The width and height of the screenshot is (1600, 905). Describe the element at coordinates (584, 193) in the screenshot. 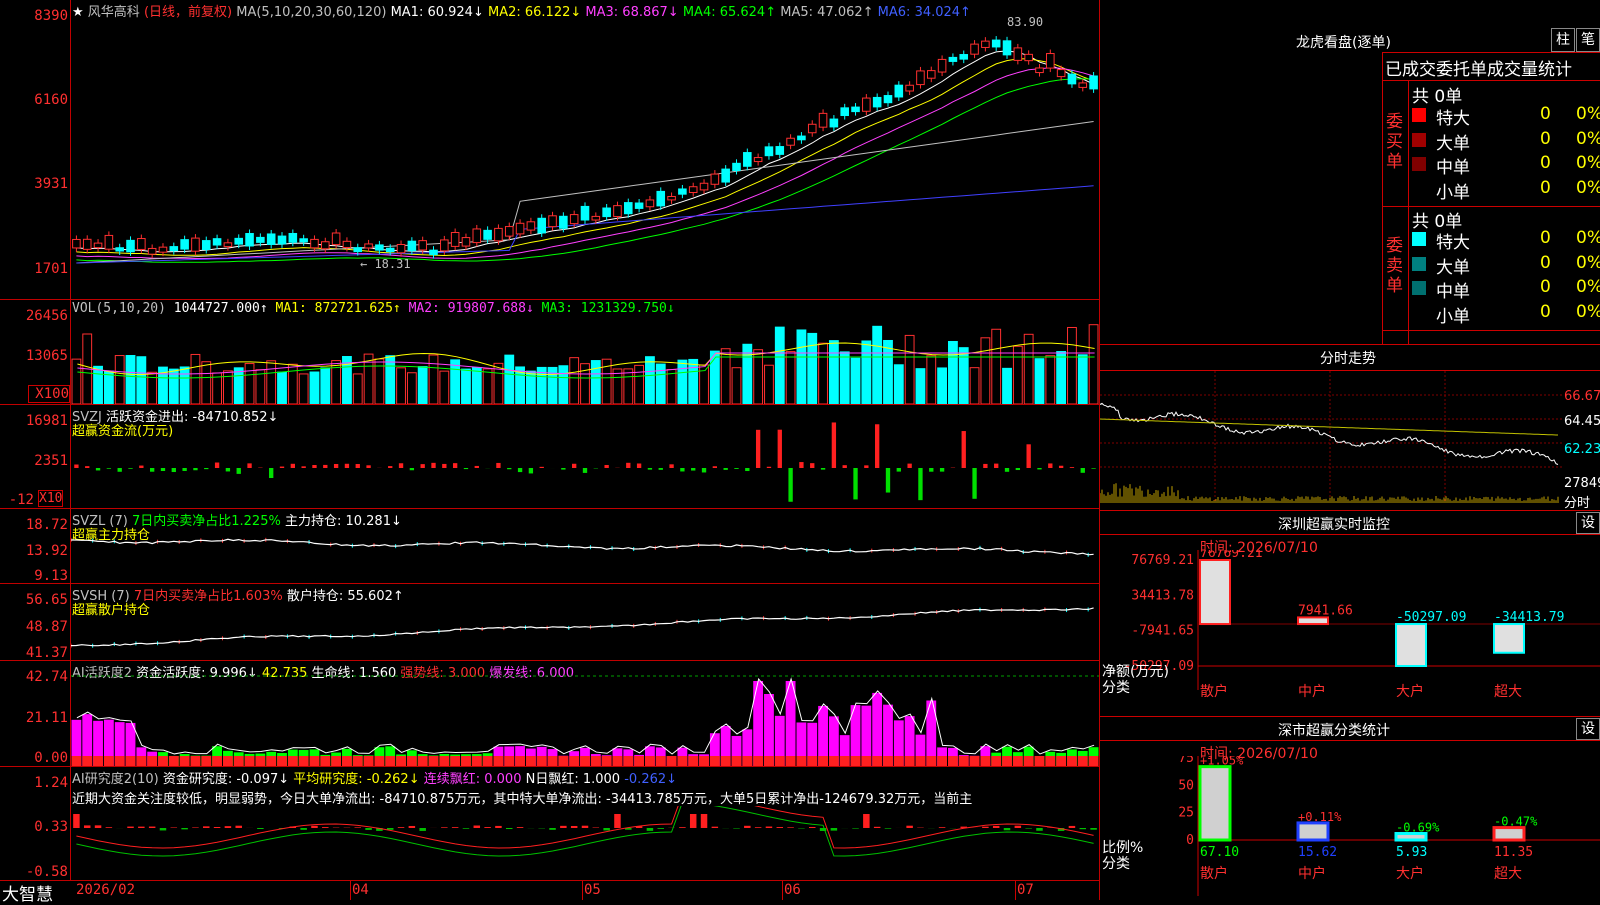

I see `ma-line` at that location.